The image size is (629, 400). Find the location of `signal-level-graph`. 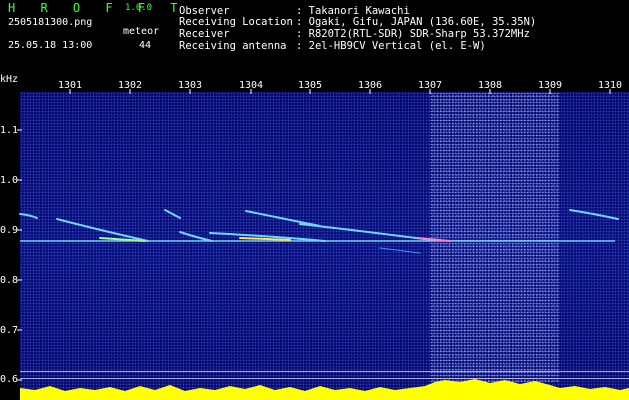

signal-level-graph is located at coordinates (324, 389).